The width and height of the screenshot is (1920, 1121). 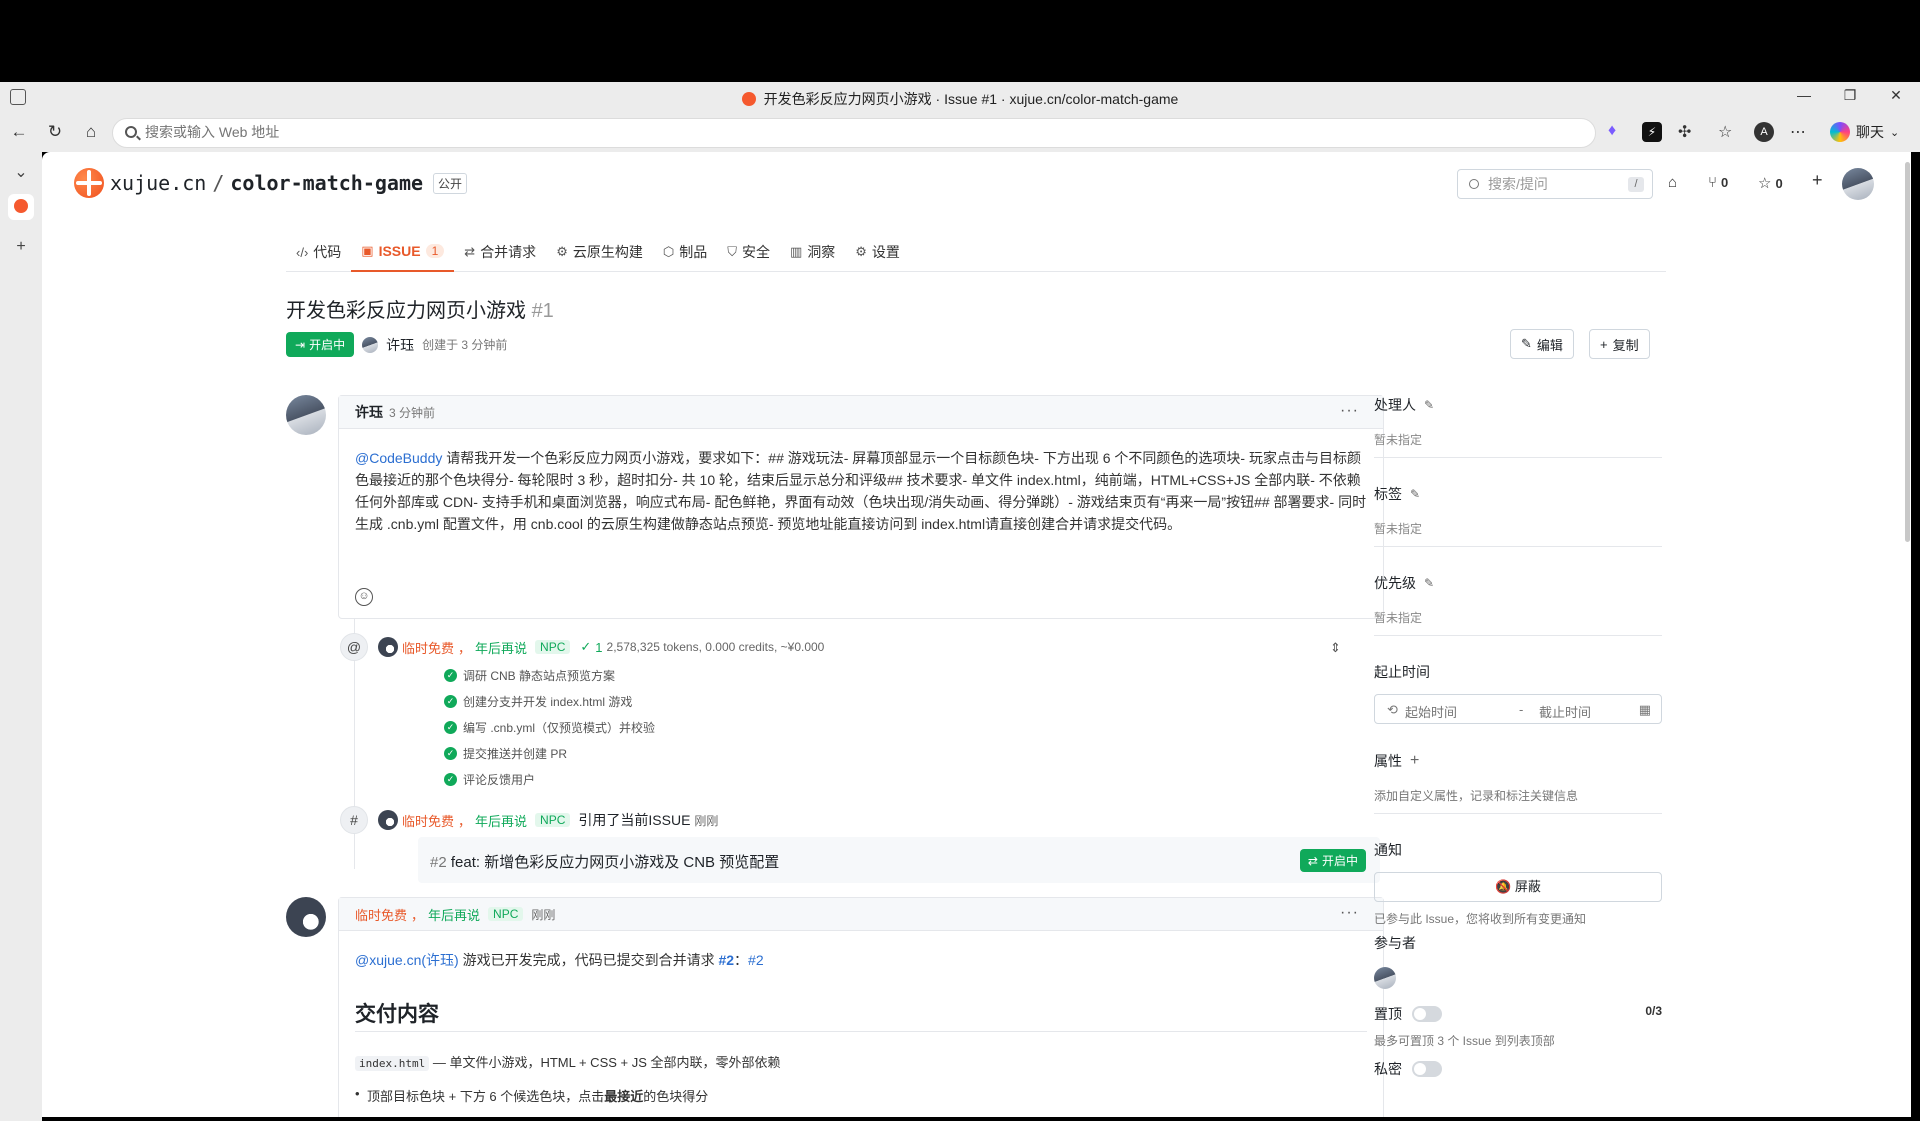 I want to click on chat-button: 聊天 ⌄, so click(x=1866, y=132).